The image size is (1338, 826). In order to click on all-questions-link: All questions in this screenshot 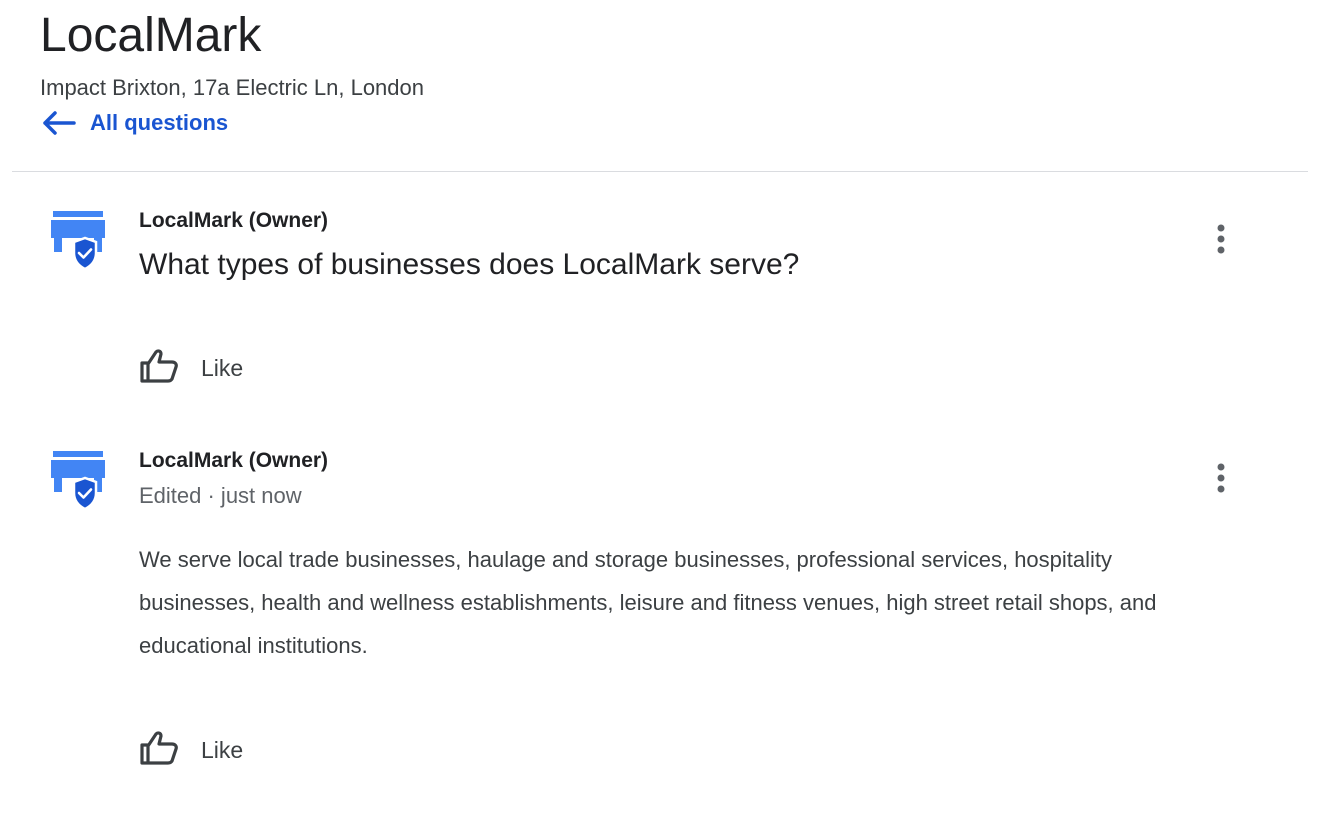, I will do `click(134, 123)`.